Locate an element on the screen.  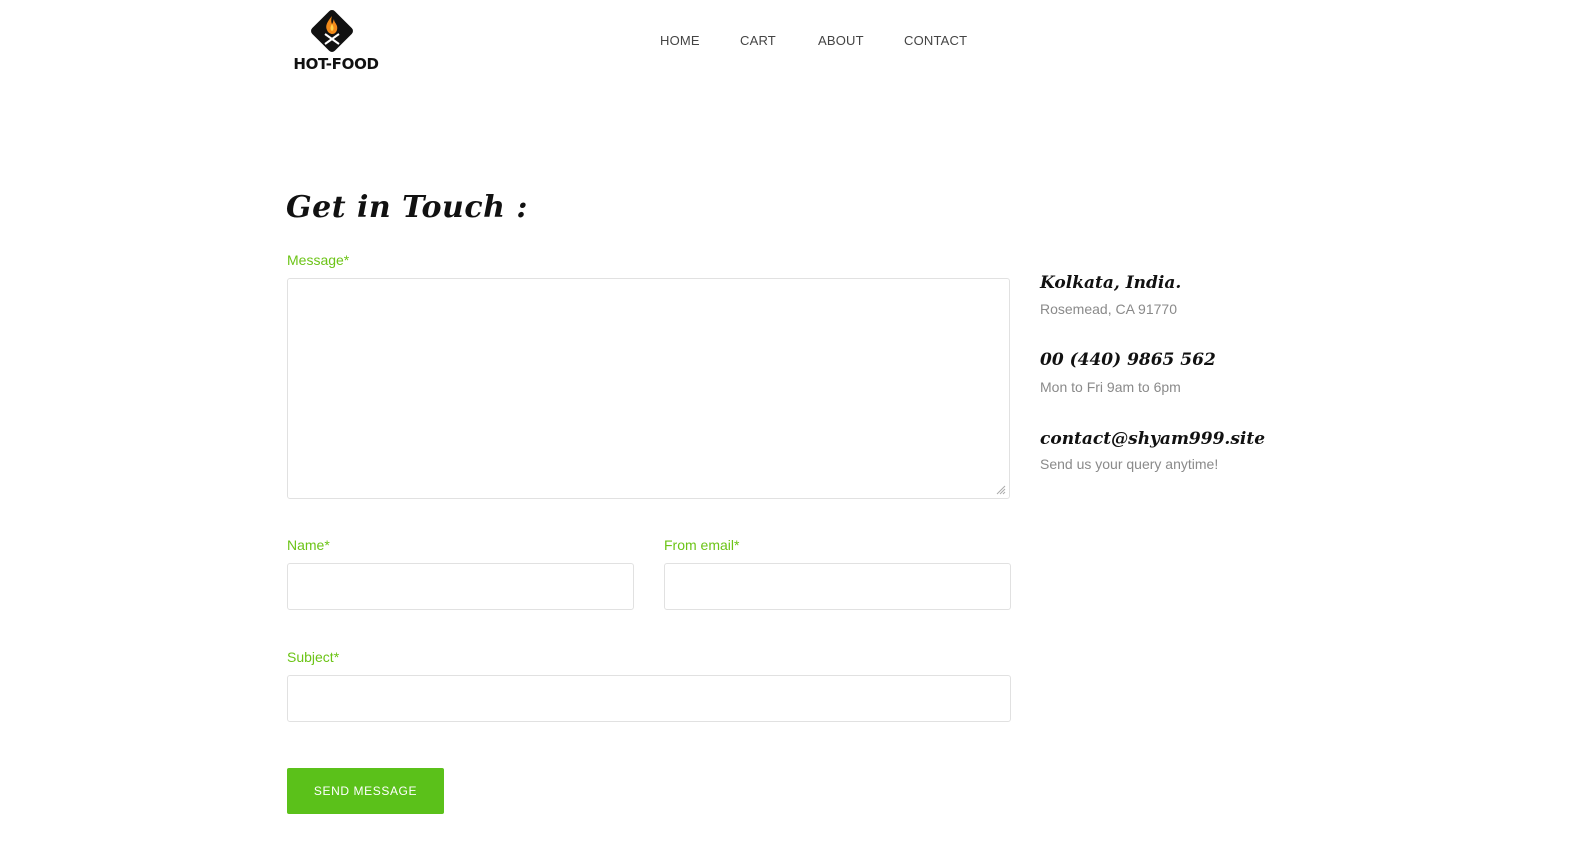
subject-input is located at coordinates (649, 698).